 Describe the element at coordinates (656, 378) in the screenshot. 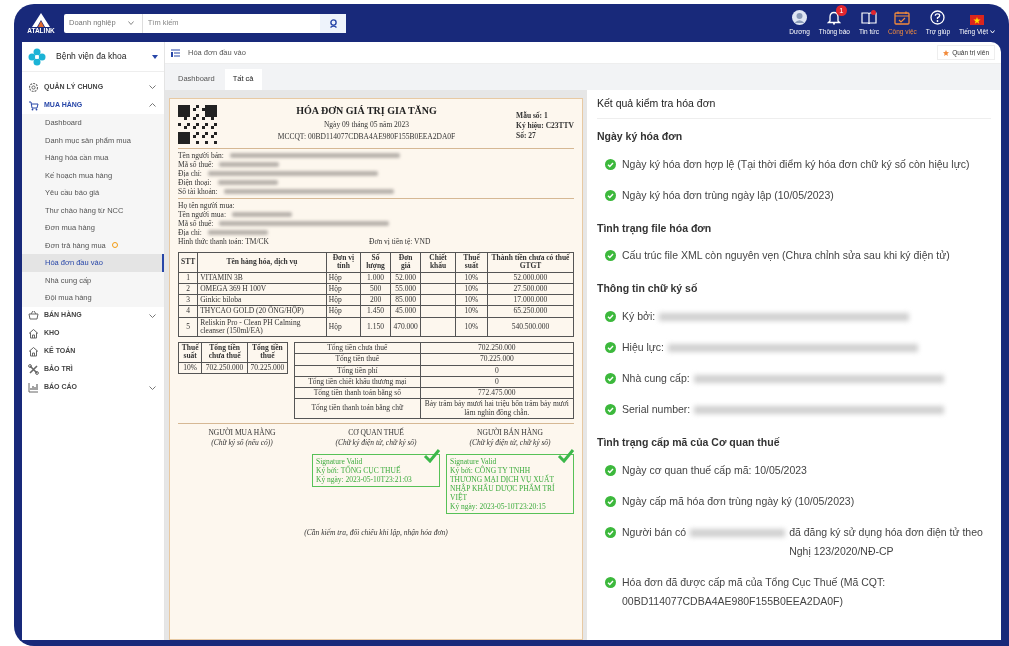

I see `check-result-text: Nhà cung cấp:` at that location.